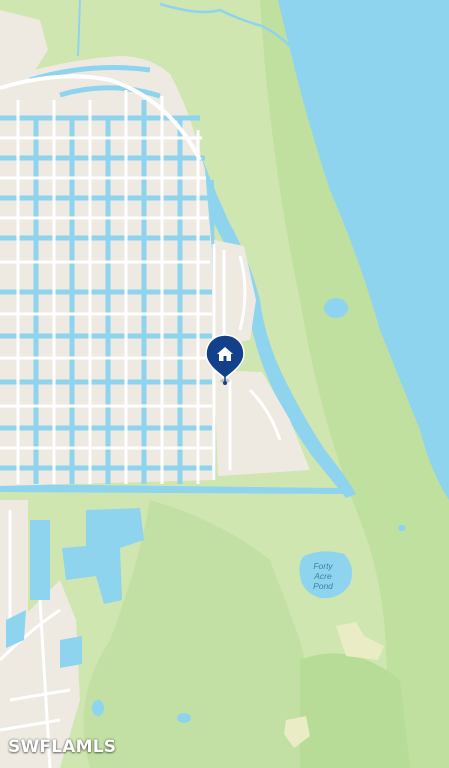 The image size is (449, 768). What do you see at coordinates (323, 586) in the screenshot?
I see `pond-label-line: Pond` at bounding box center [323, 586].